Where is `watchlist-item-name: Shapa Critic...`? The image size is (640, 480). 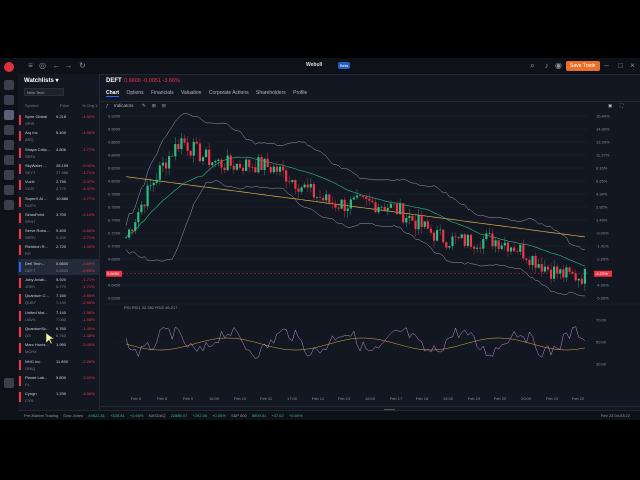 watchlist-item-name: Shapa Critic... is located at coordinates (38, 149).